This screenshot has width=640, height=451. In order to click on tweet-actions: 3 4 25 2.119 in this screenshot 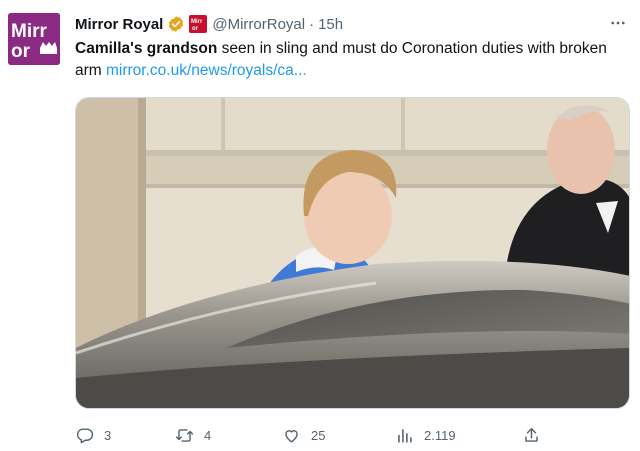, I will do `click(352, 435)`.